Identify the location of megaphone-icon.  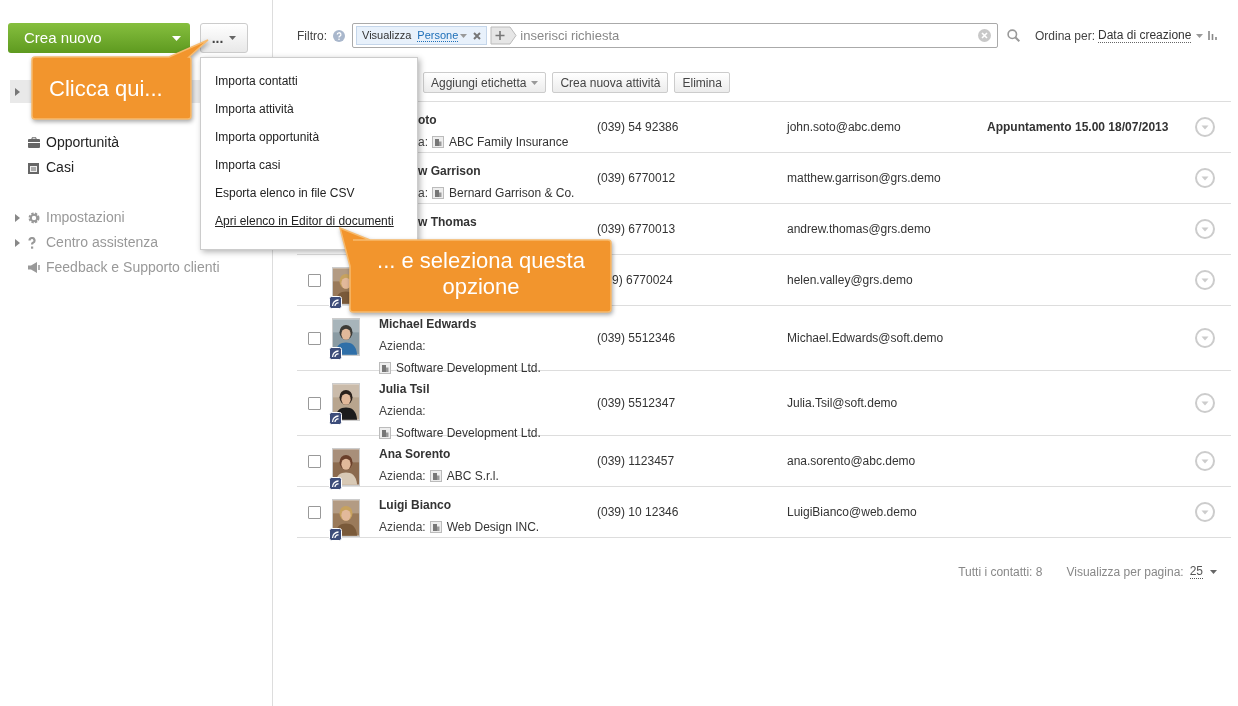
(34, 267).